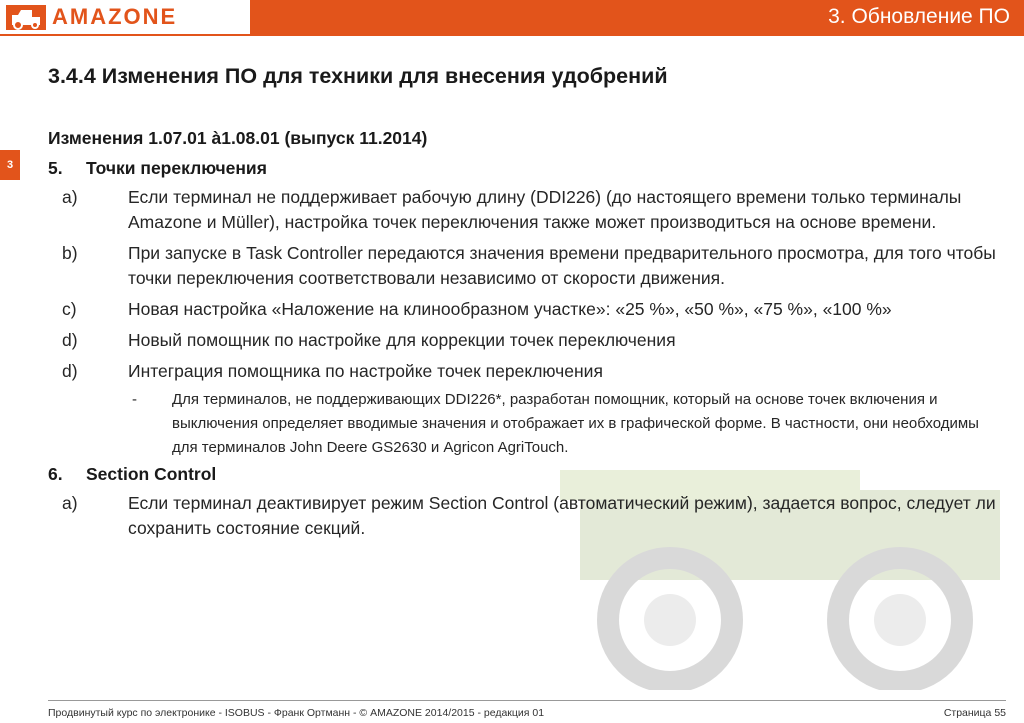 This screenshot has height=723, width=1024. Describe the element at coordinates (974, 713) in the screenshot. I see `page-number: Страница 55` at that location.